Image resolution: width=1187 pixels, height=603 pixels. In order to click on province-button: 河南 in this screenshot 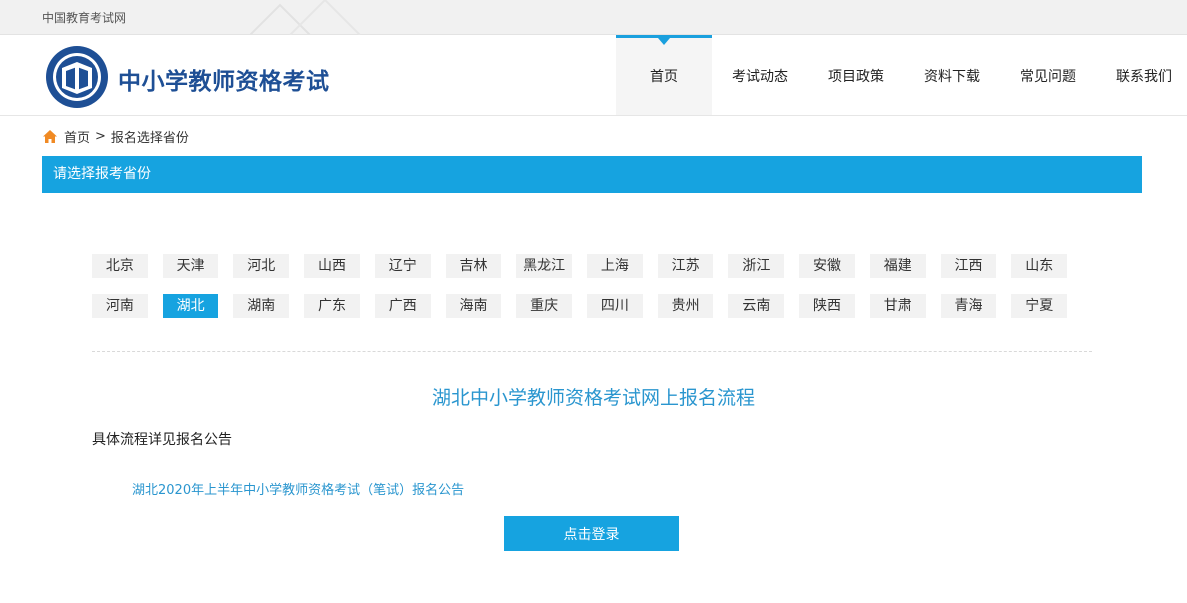, I will do `click(120, 306)`.